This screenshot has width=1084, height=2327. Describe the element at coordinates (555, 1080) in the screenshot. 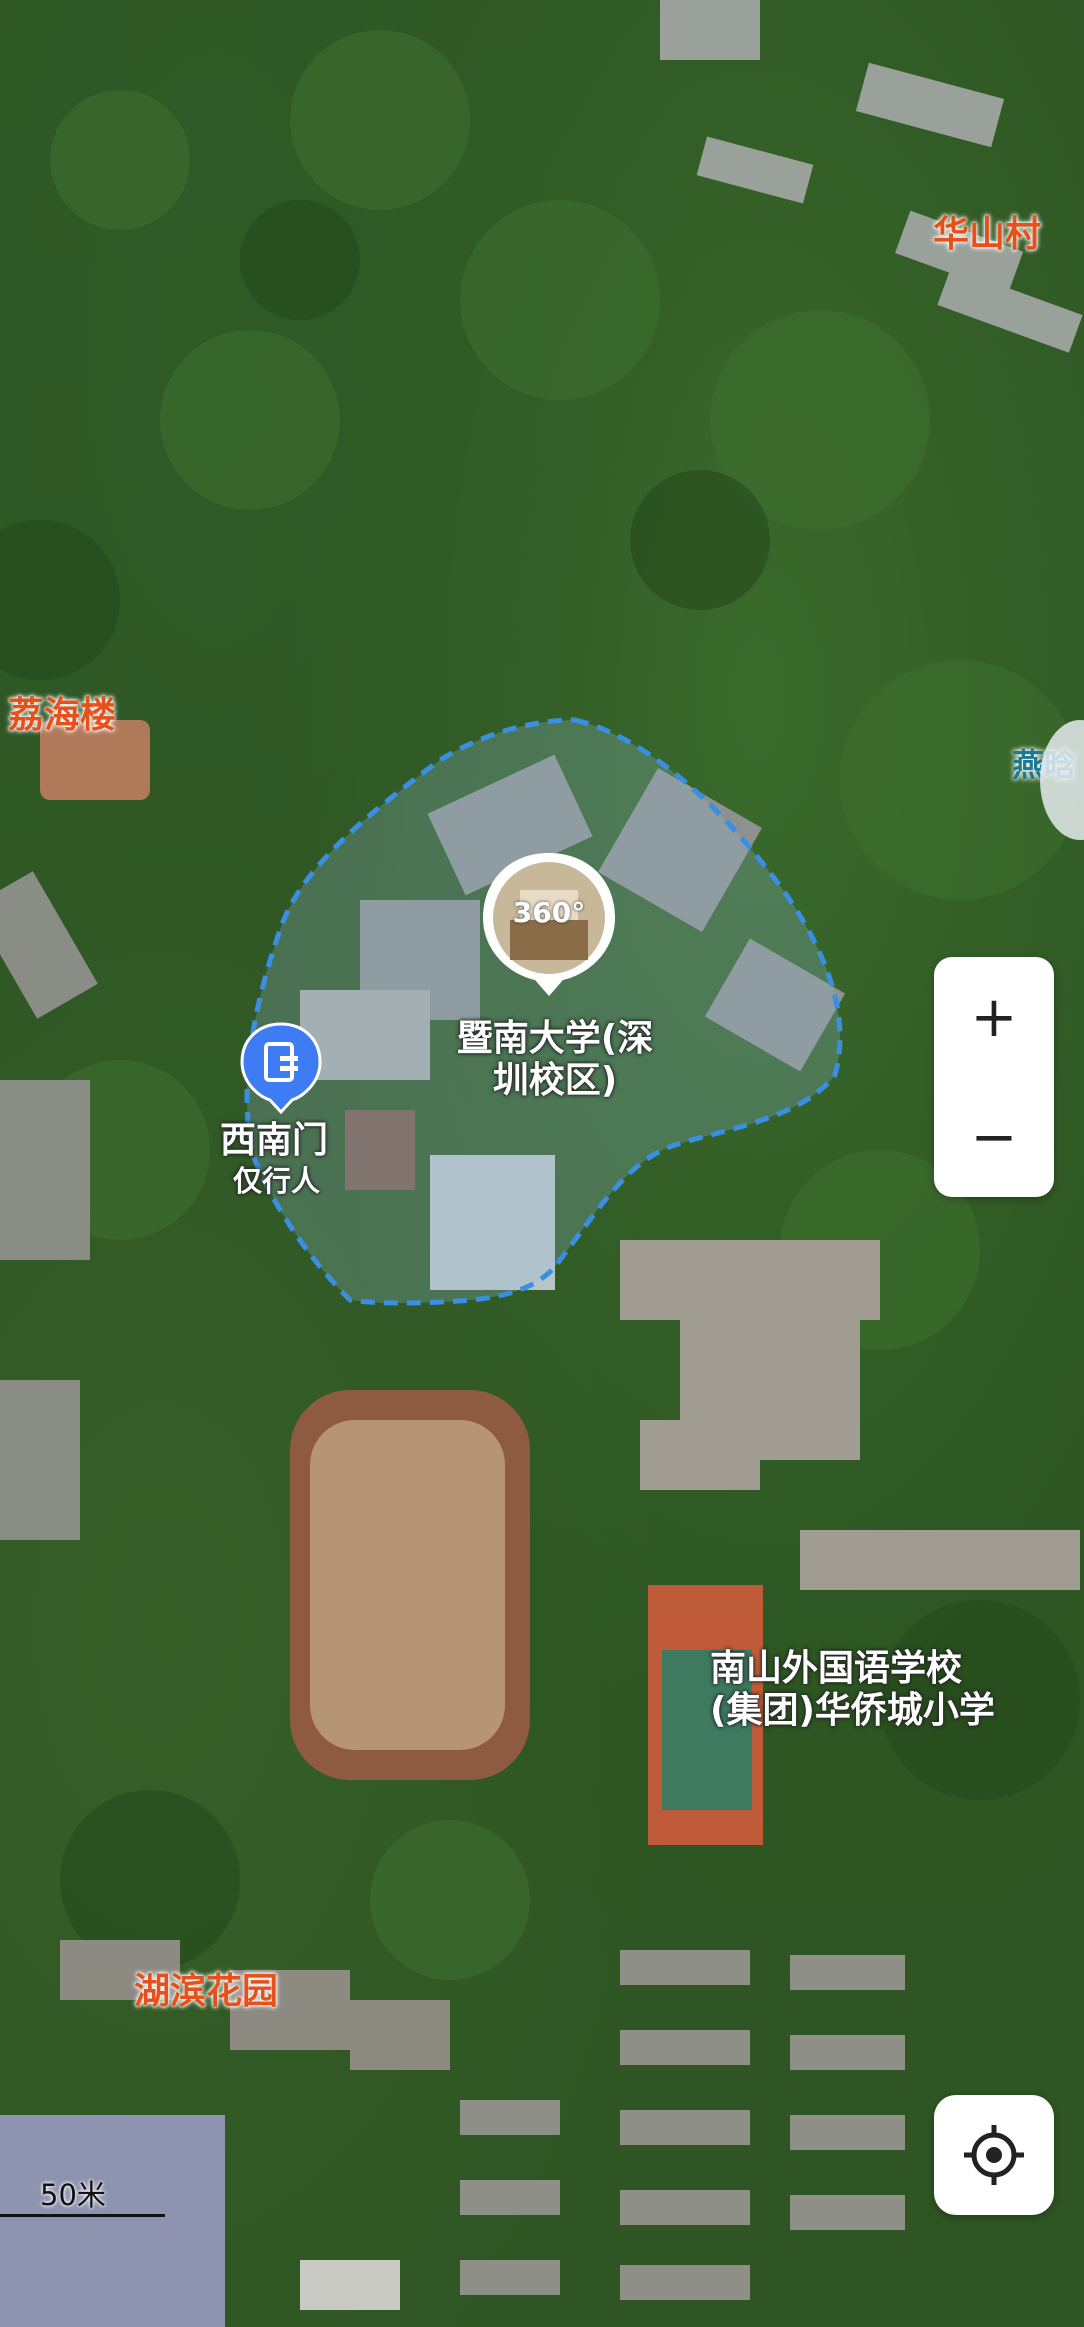

I see `label-jinan-line2: 圳校区)` at that location.